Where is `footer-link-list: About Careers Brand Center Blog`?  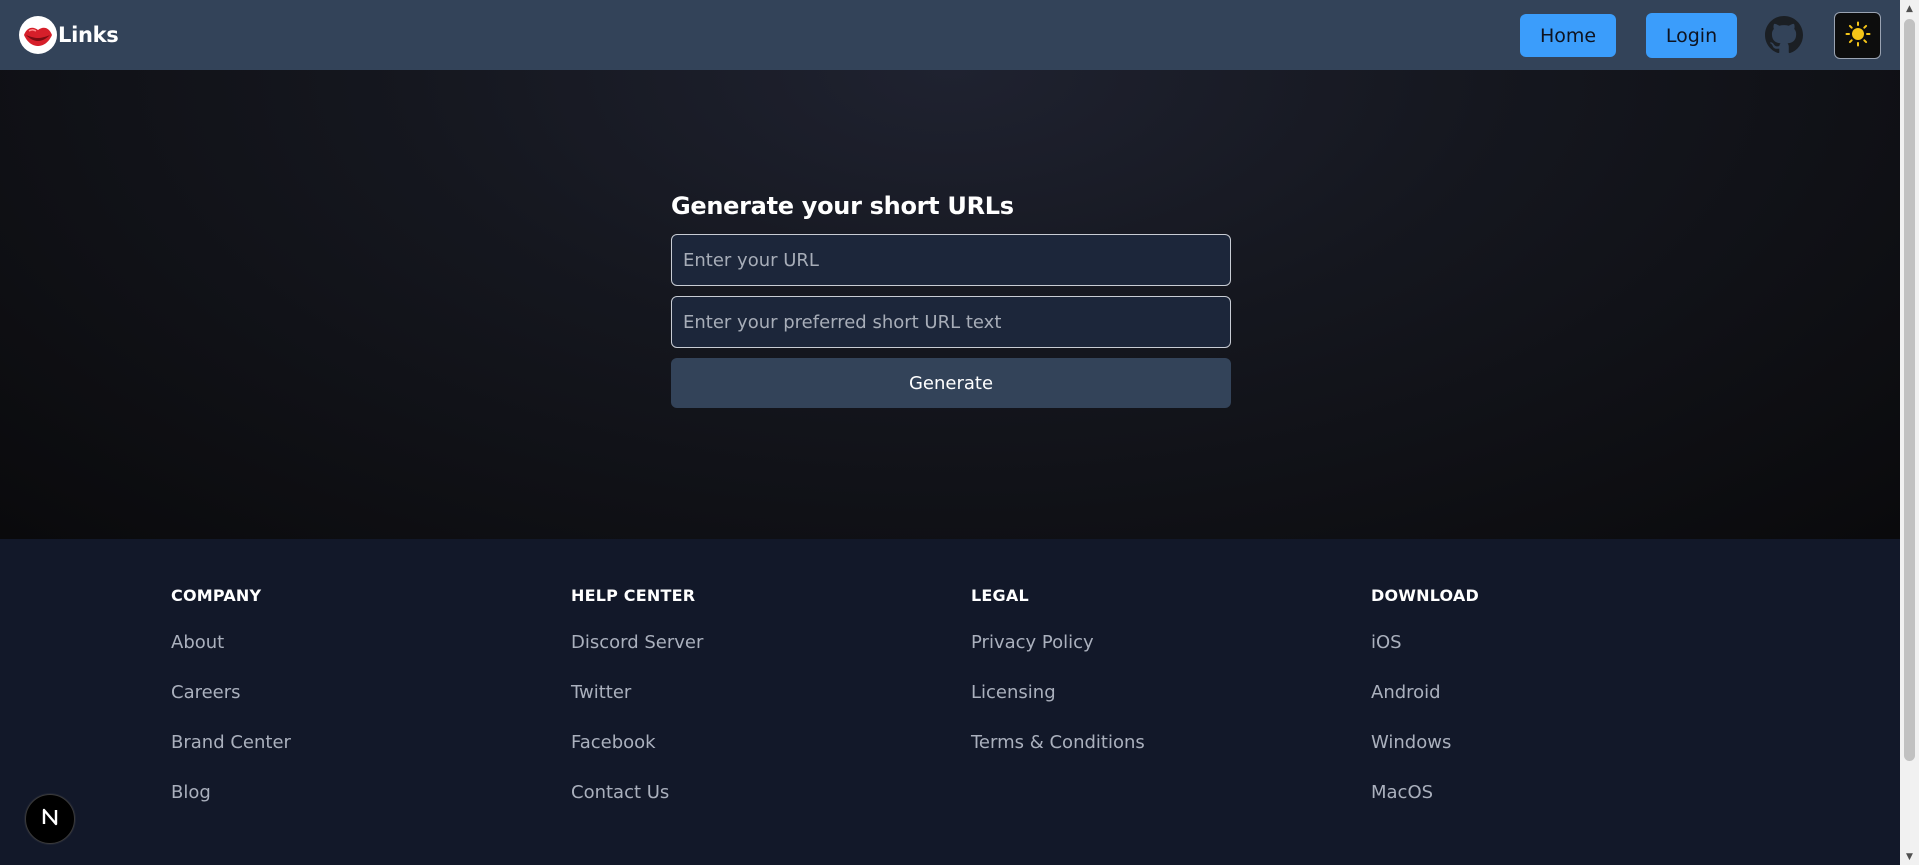
footer-link-list: About Careers Brand Center Blog is located at coordinates (231, 730).